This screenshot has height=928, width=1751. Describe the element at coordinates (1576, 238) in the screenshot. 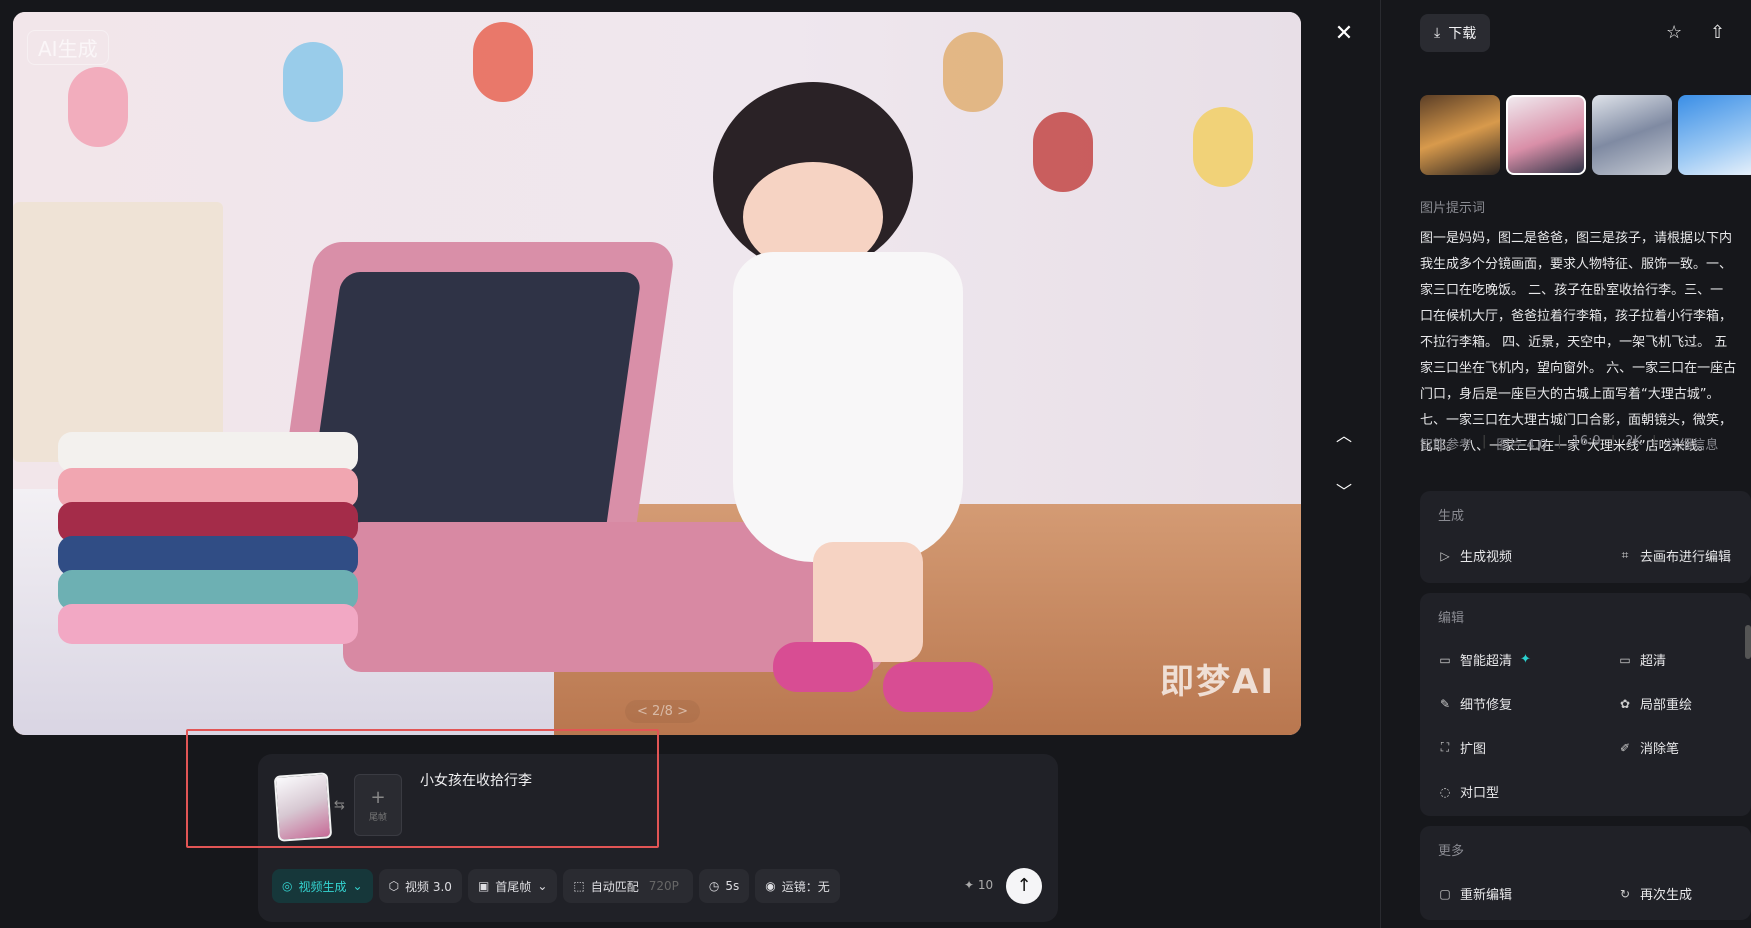

I see `prompt-line: 图一是妈妈，图二是爸爸，图三是孩子，请根据以下内` at that location.